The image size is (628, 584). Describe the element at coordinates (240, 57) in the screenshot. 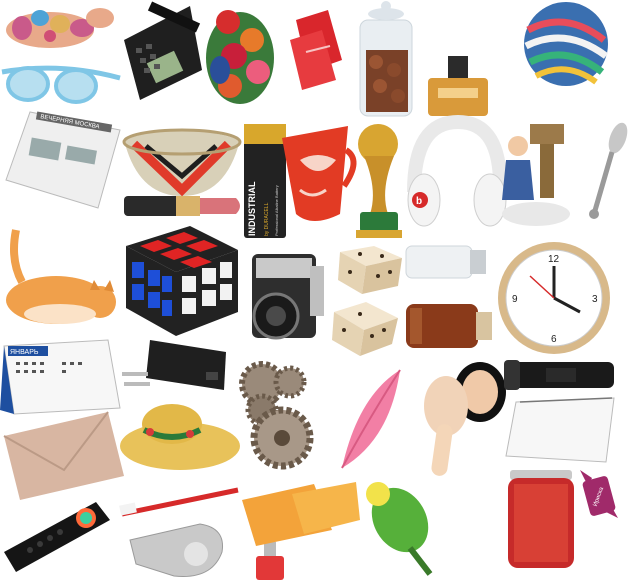

I see `flowers` at that location.